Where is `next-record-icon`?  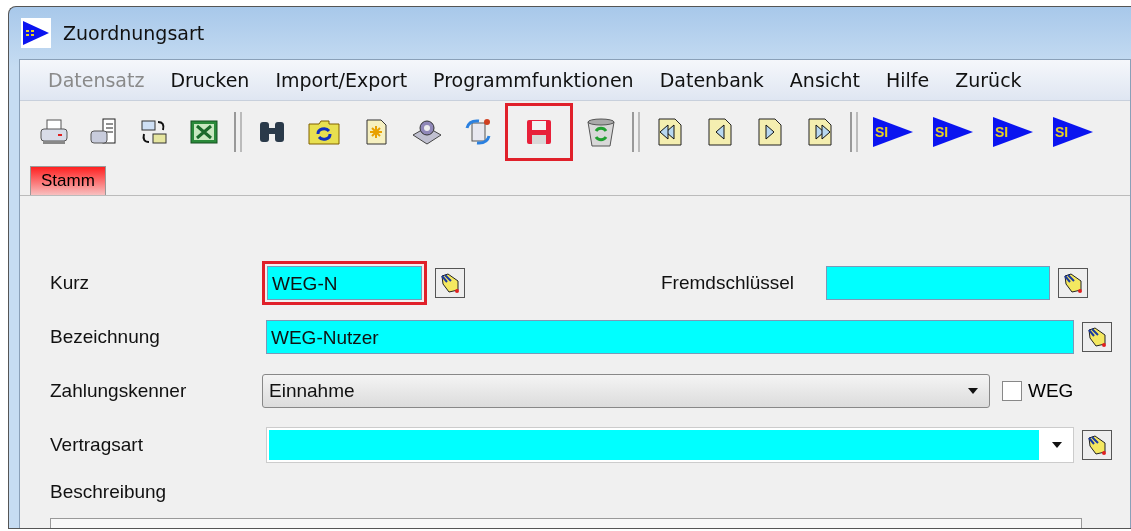
next-record-icon is located at coordinates (770, 132).